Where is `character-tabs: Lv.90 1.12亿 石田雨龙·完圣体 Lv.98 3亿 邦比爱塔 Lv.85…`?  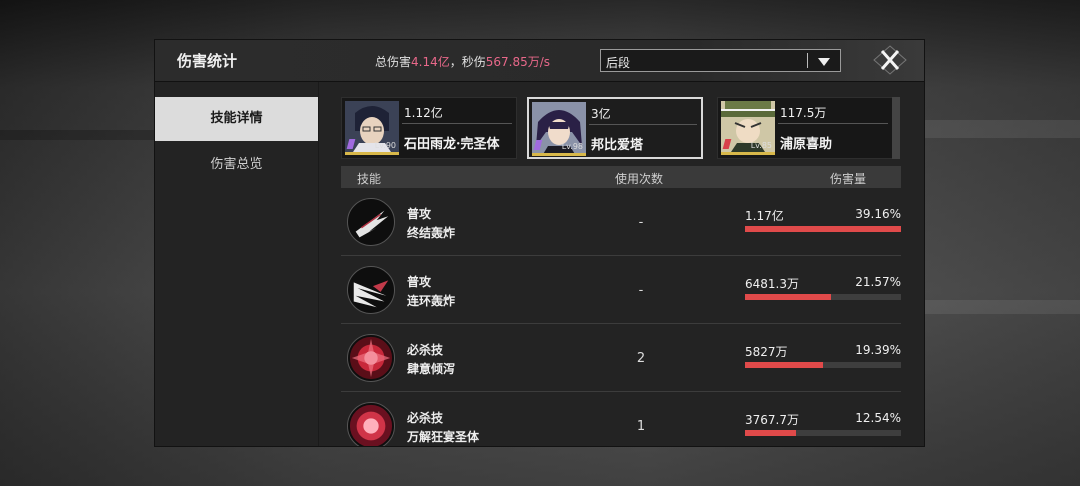 character-tabs: Lv.90 1.12亿 石田雨龙·完圣体 Lv.98 3亿 邦比爱塔 Lv.85… is located at coordinates (621, 128).